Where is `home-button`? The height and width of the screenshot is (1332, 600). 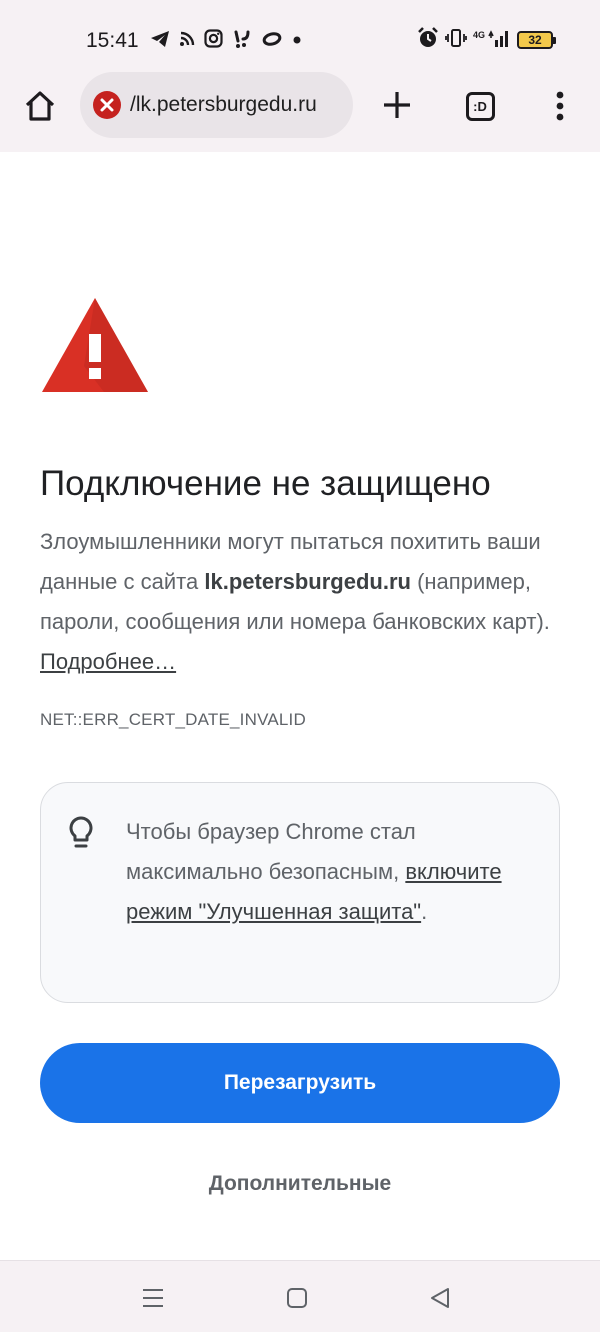 home-button is located at coordinates (40, 106).